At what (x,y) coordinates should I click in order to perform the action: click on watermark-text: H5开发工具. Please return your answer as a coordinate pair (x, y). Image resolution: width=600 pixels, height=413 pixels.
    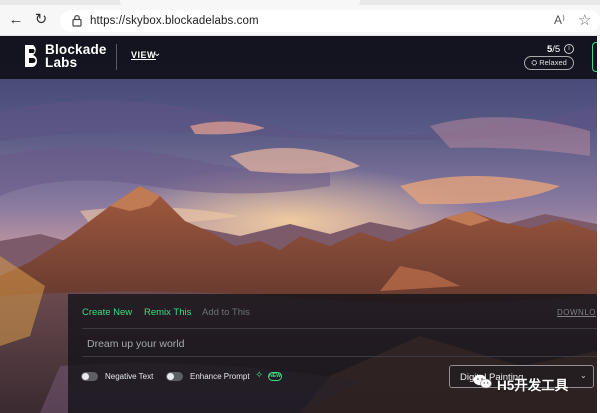
    Looking at the image, I should click on (533, 385).